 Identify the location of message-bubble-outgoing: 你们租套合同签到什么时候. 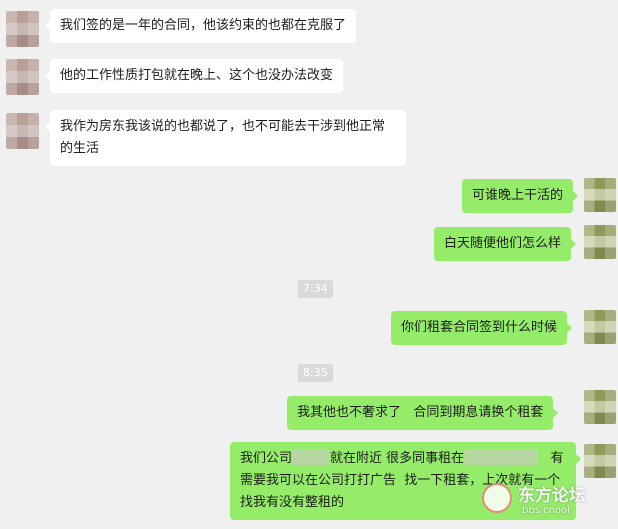
(482, 328).